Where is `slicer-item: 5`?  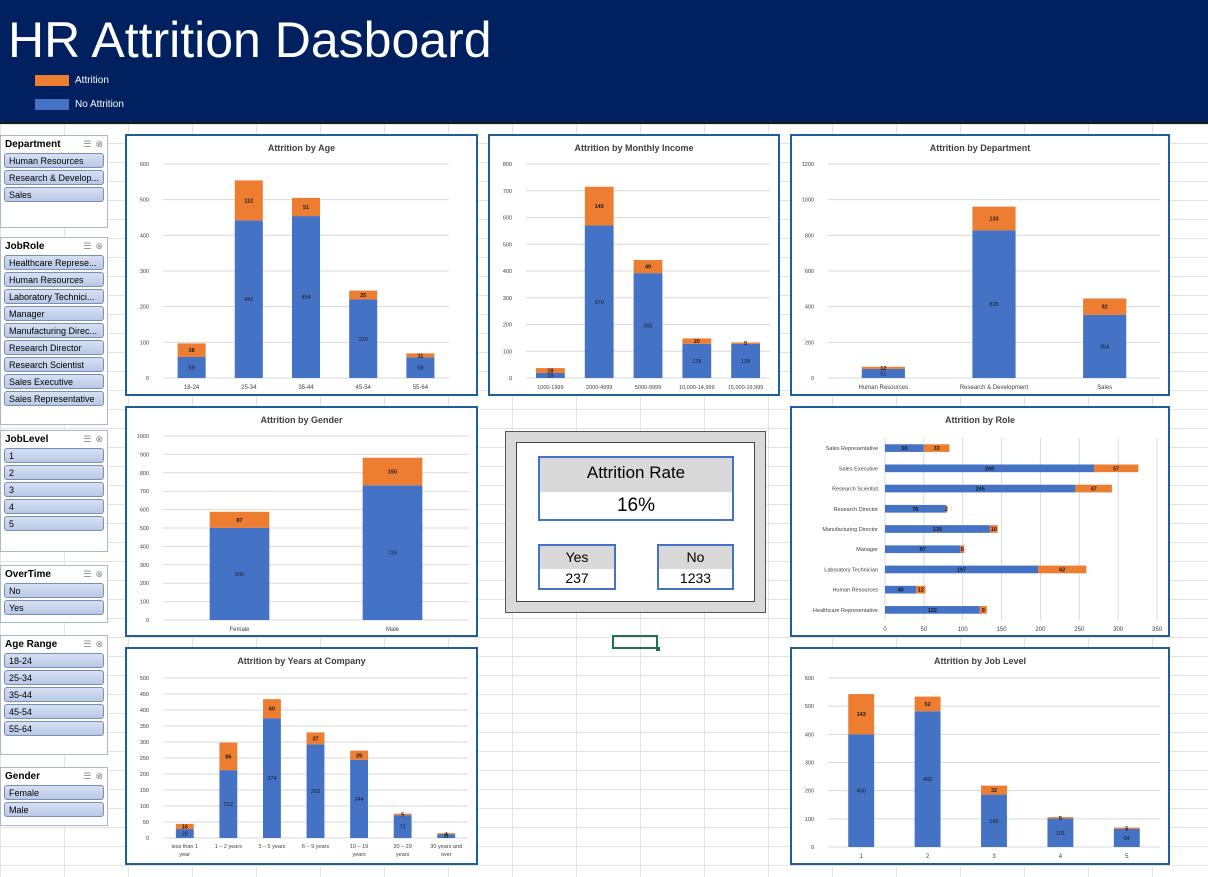
slicer-item: 5 is located at coordinates (54, 523).